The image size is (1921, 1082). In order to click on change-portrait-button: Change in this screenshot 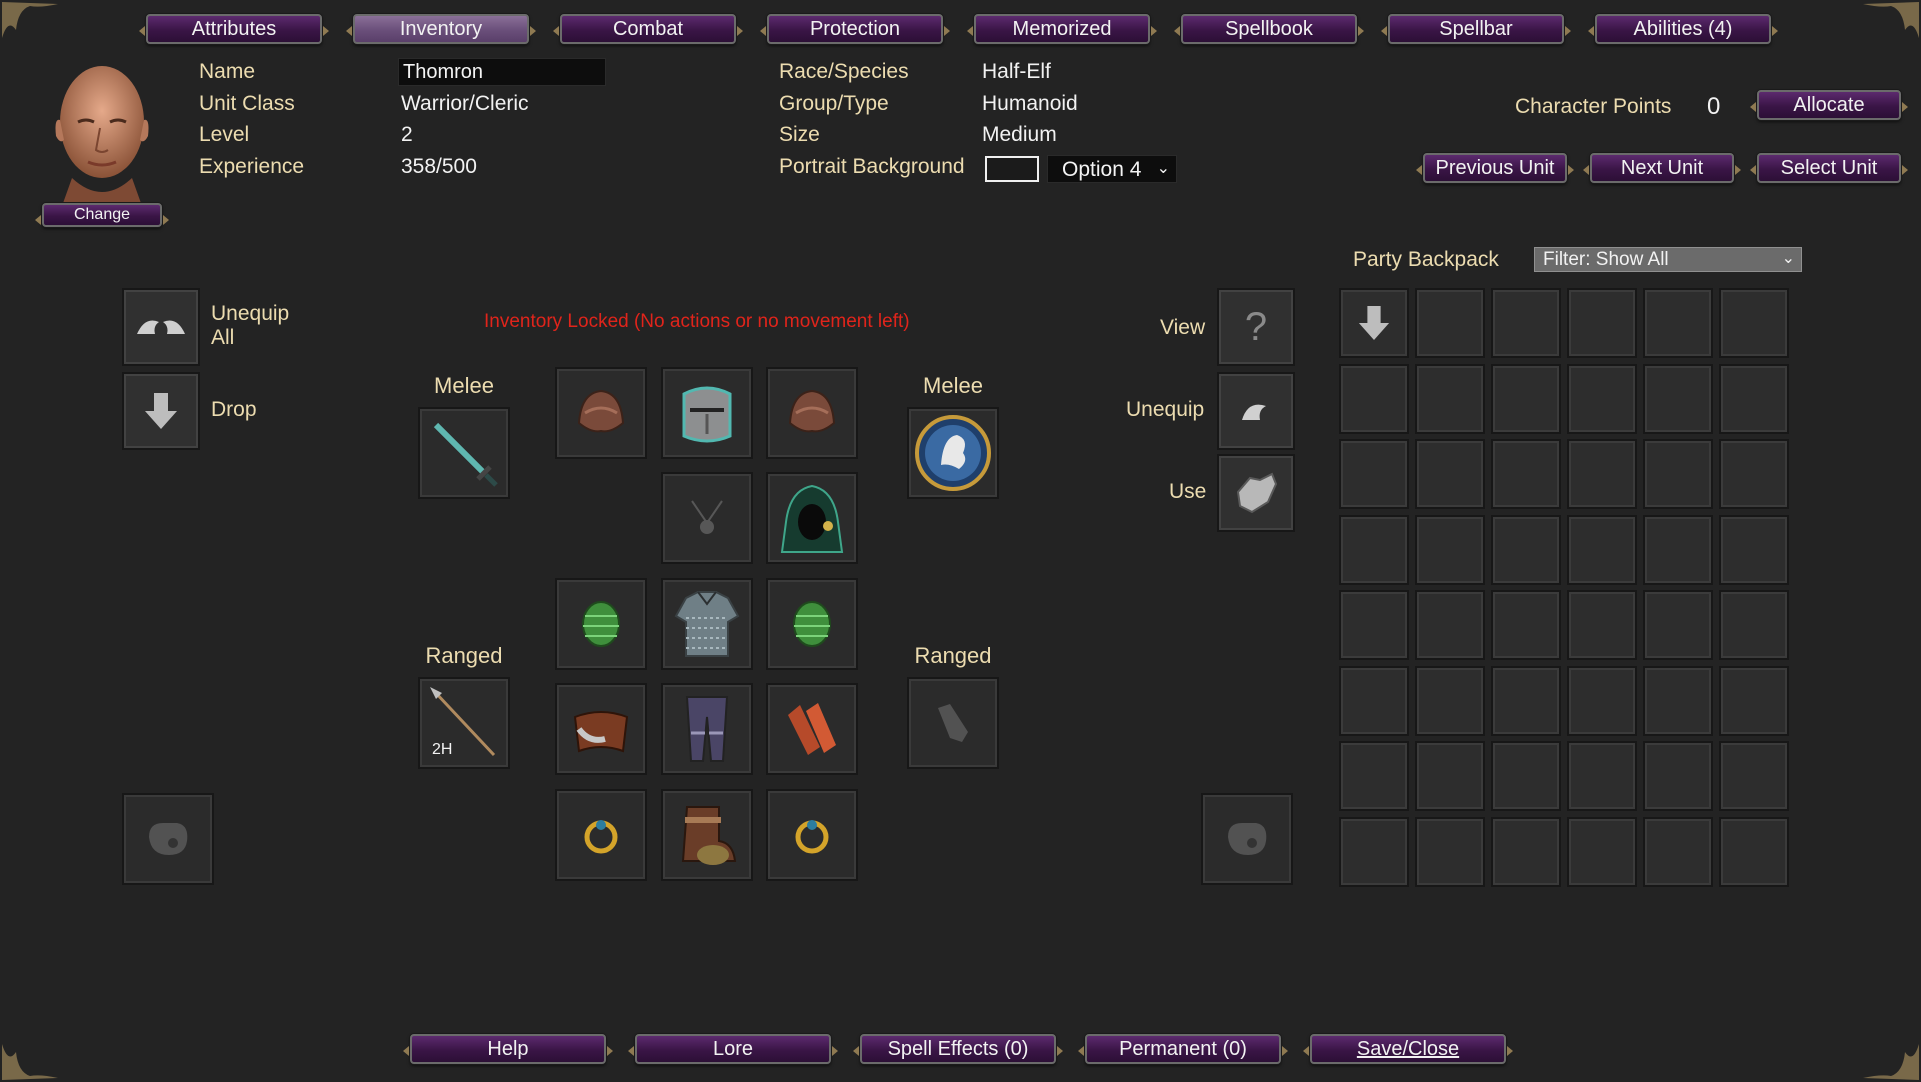, I will do `click(102, 215)`.